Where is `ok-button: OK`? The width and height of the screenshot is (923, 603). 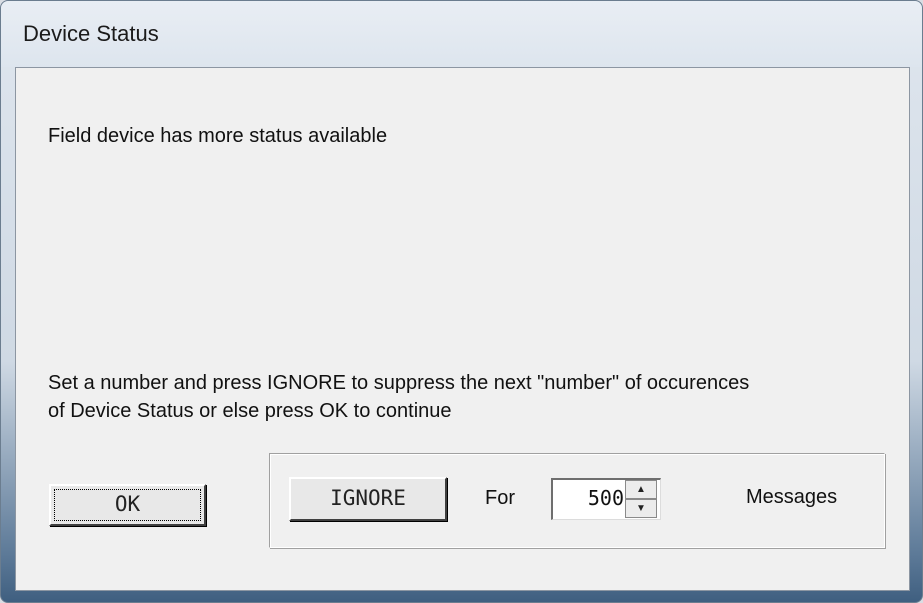
ok-button: OK is located at coordinates (127, 505).